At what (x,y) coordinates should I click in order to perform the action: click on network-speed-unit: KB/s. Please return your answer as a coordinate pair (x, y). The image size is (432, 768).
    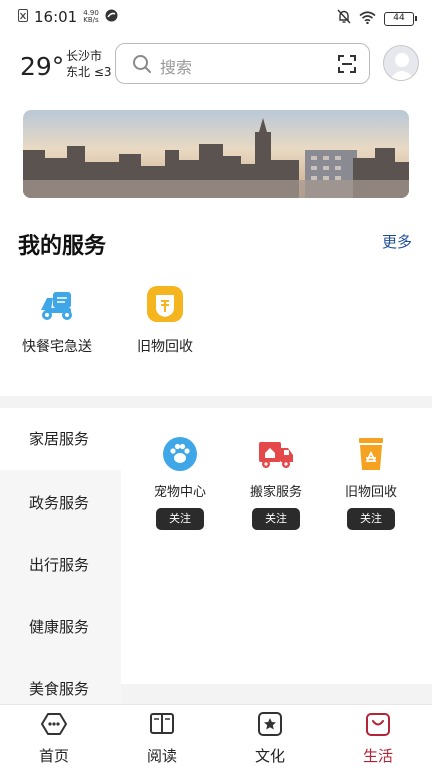
    Looking at the image, I should click on (91, 20).